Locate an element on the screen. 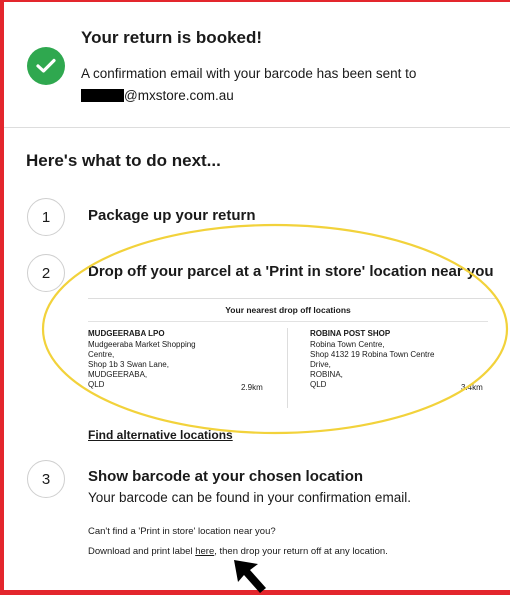 The image size is (510, 596). email-suffix: @mxstore.com.au is located at coordinates (179, 95).